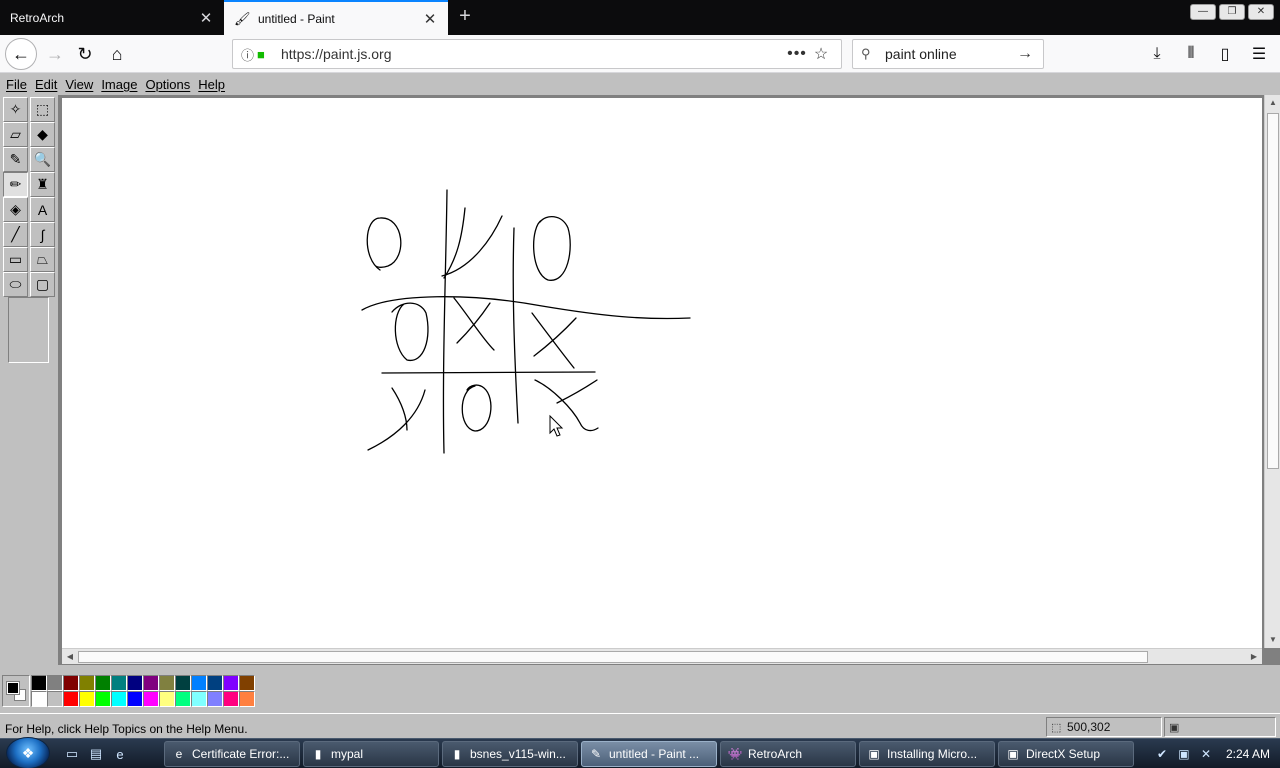 This screenshot has width=1280, height=768. I want to click on tool-rectangle: ▭, so click(15, 259).